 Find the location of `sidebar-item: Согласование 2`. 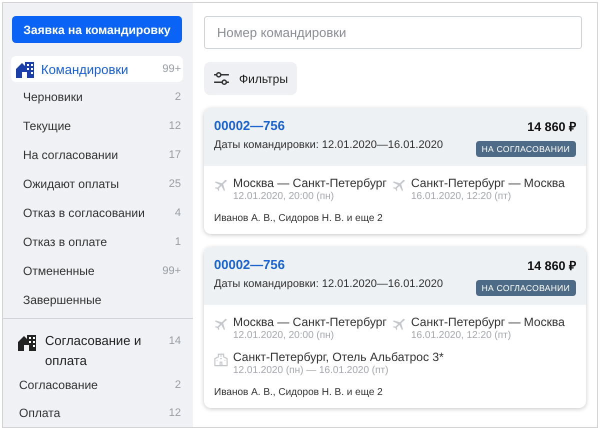

sidebar-item: Согласование 2 is located at coordinates (100, 385).